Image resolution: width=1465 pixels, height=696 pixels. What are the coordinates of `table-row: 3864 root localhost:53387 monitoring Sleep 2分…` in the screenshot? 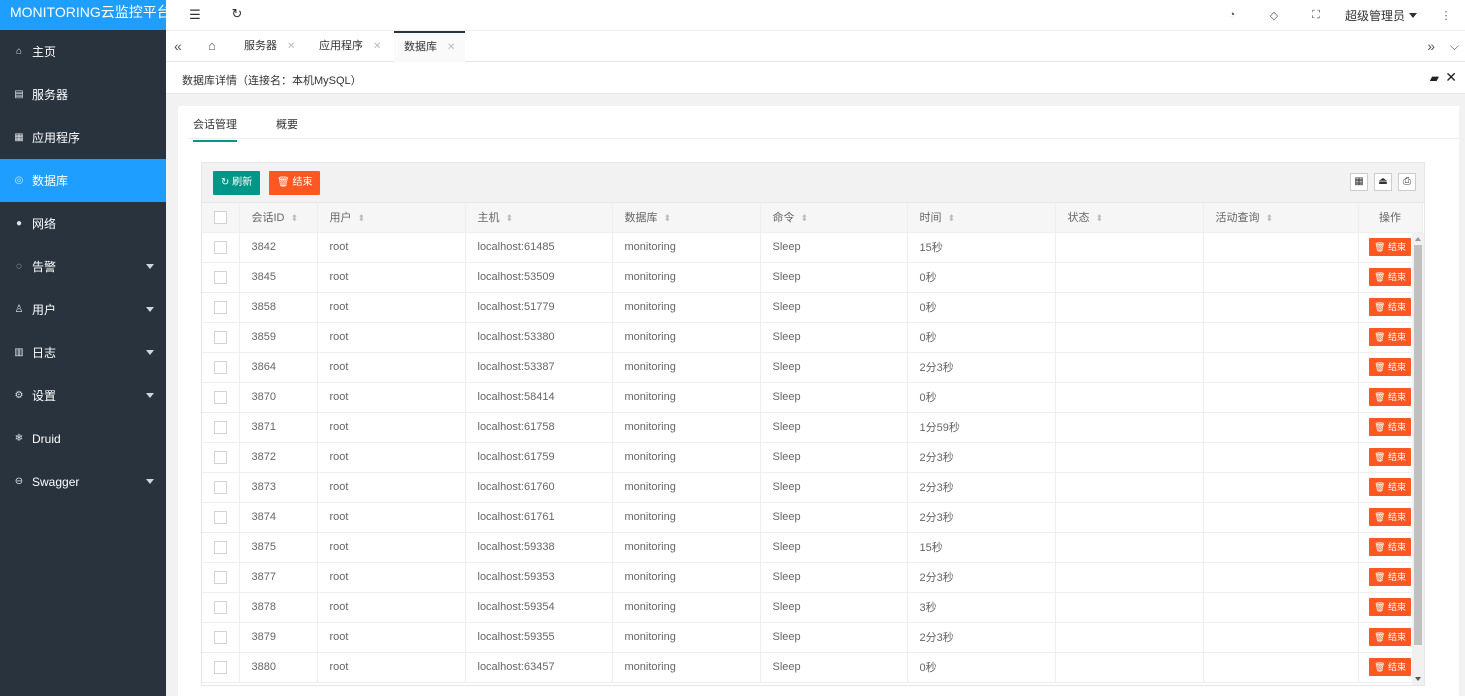 It's located at (812, 367).